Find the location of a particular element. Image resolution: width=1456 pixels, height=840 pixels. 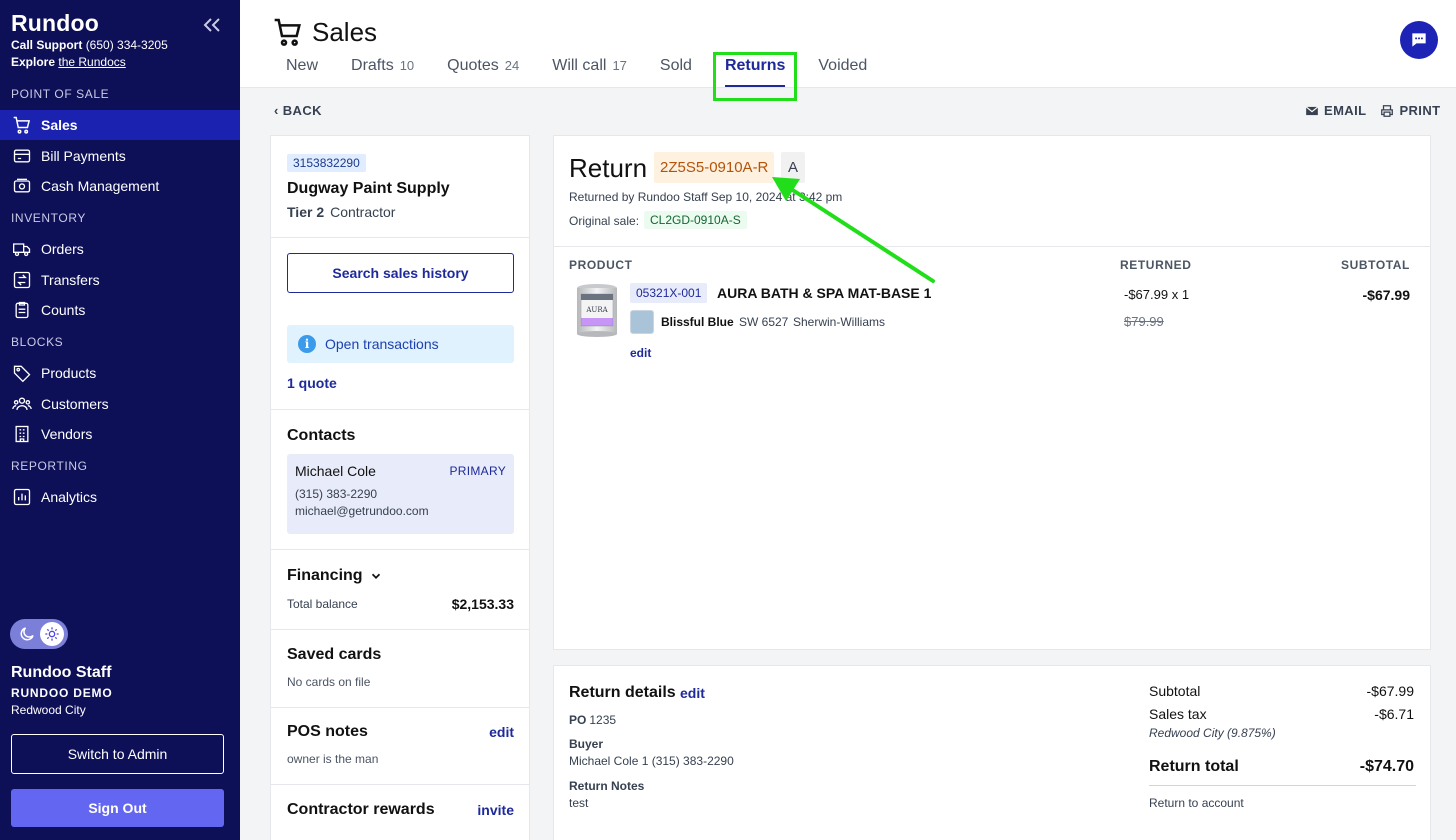

chevron-down-icon is located at coordinates (375, 576).